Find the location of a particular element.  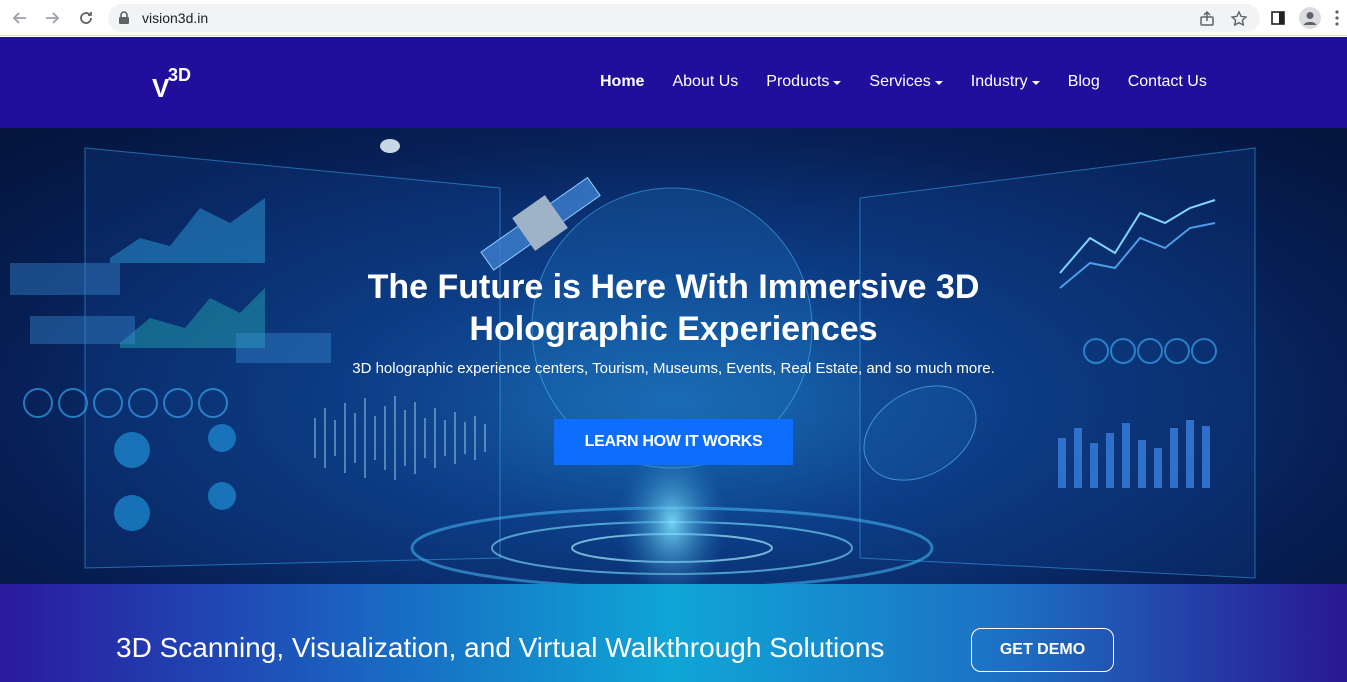

logo-superscript: 3D is located at coordinates (180, 75).